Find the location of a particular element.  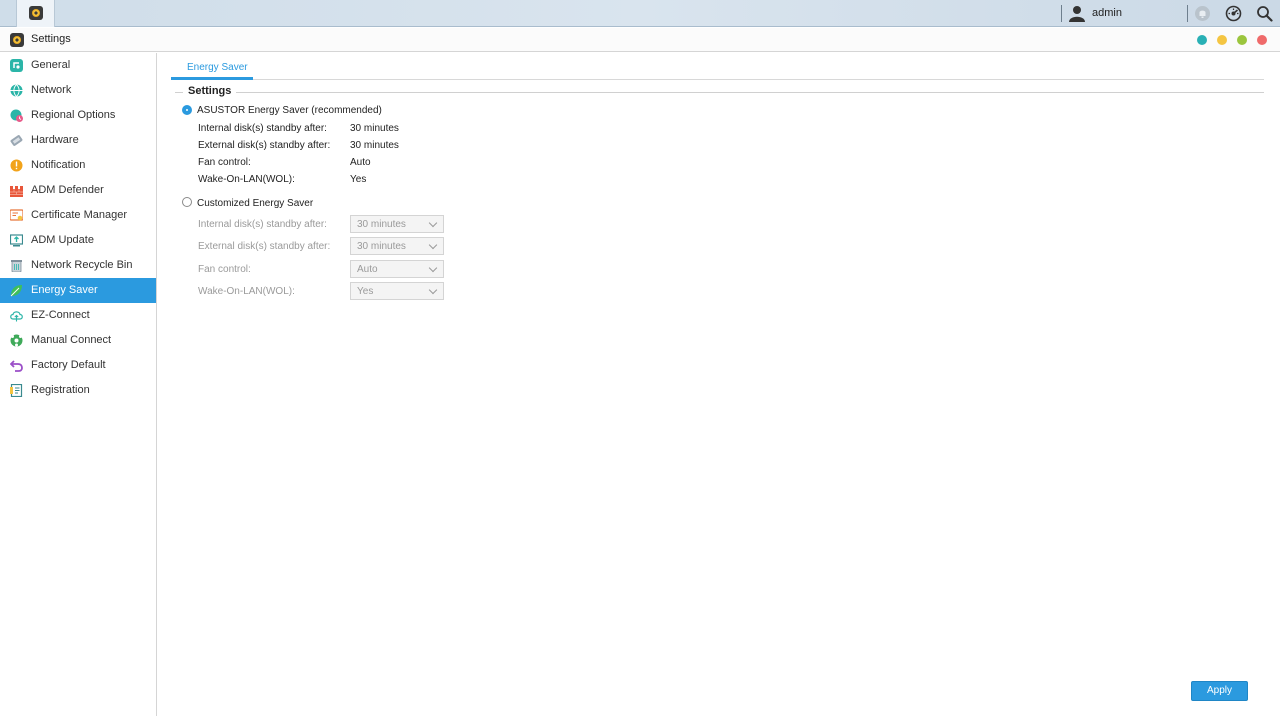

sidebar-item-label: Notification is located at coordinates (58, 165).